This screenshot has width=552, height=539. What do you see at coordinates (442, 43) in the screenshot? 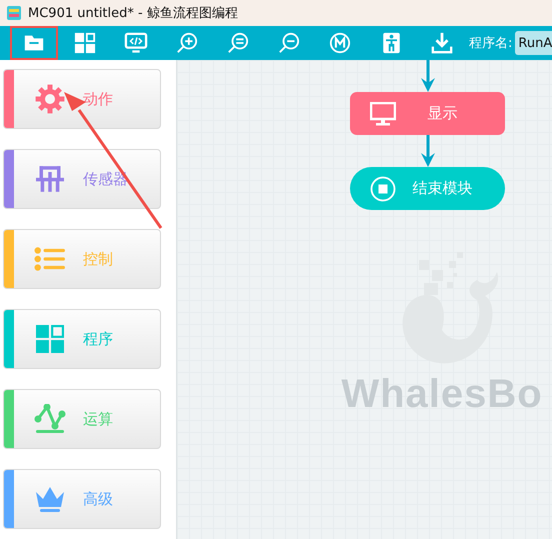
I see `download-icon` at bounding box center [442, 43].